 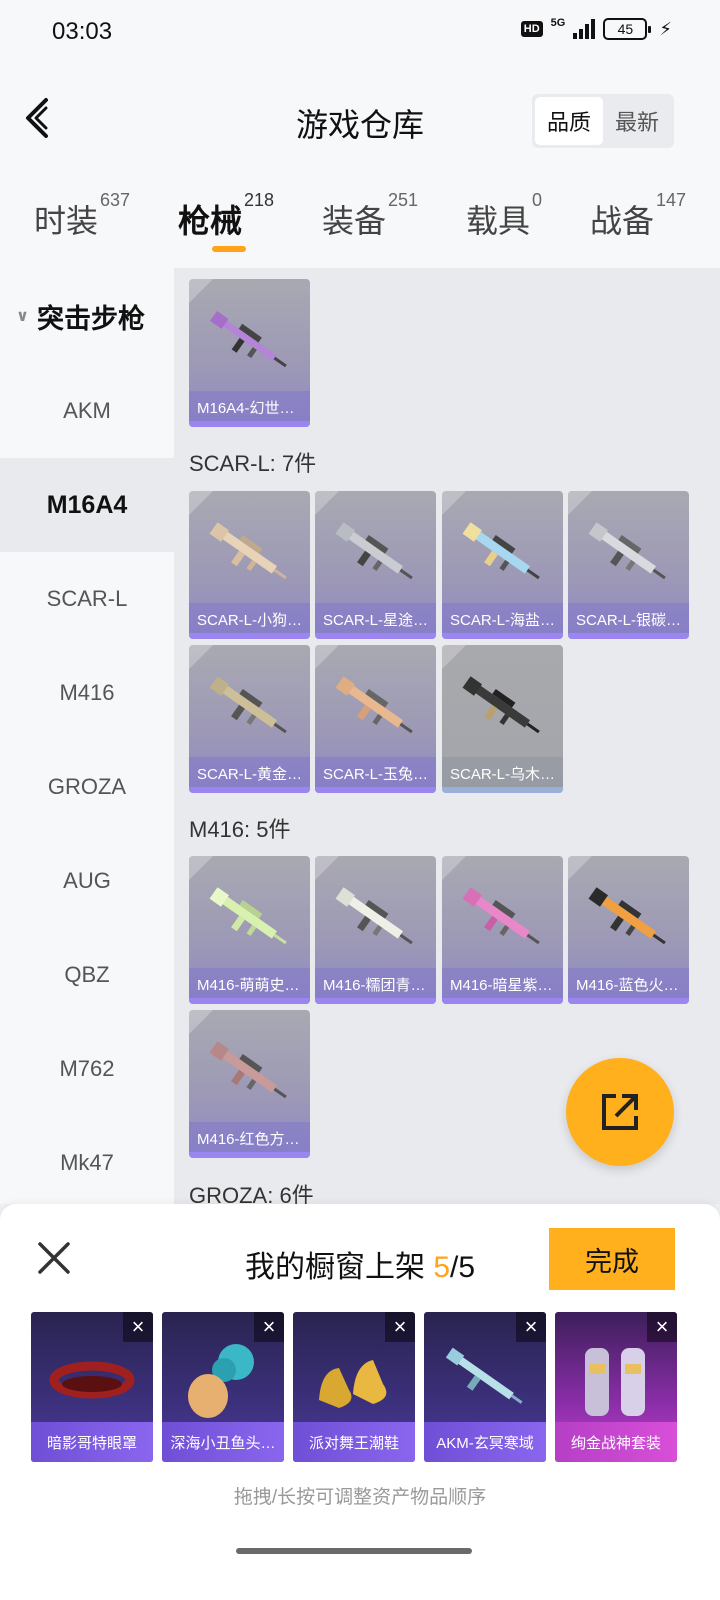 I want to click on home-indicator, so click(x=354, y=1551).